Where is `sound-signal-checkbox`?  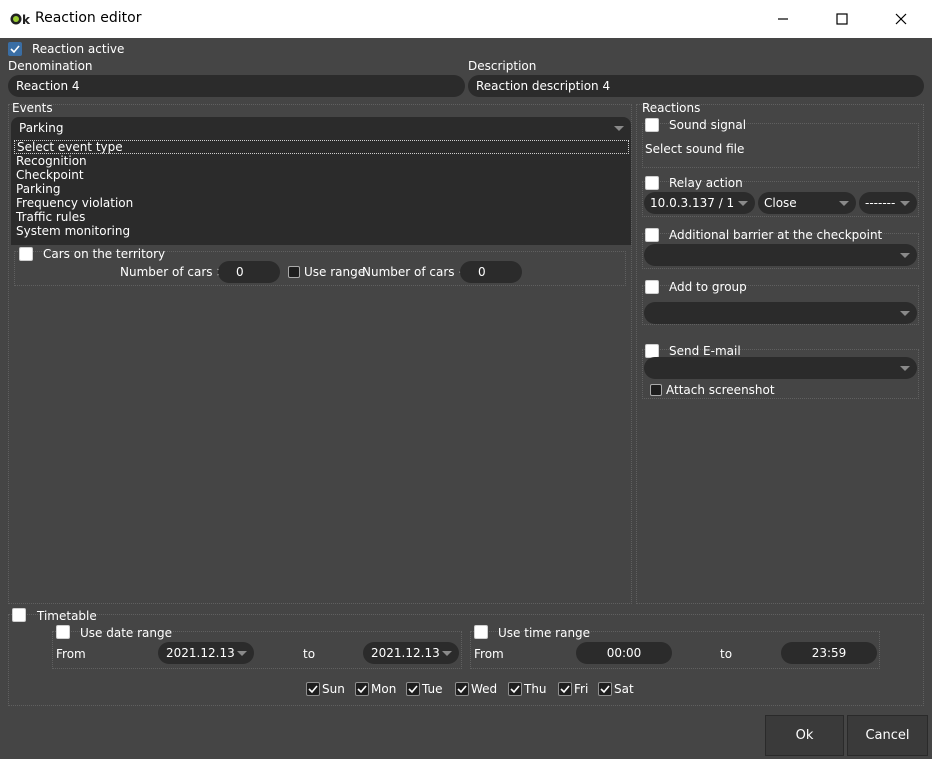
sound-signal-checkbox is located at coordinates (652, 125).